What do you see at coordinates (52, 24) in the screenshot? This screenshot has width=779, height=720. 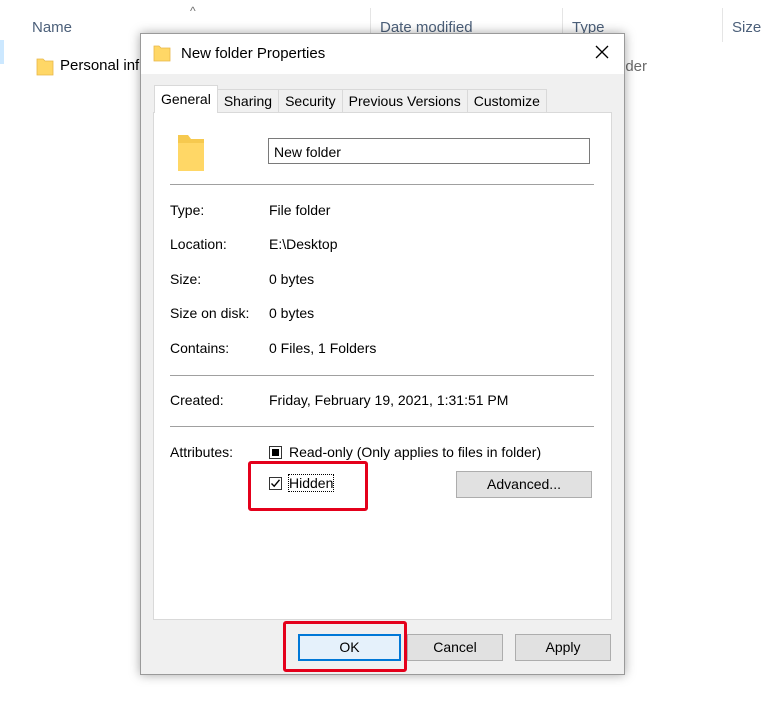 I see `column-header-name: Name` at bounding box center [52, 24].